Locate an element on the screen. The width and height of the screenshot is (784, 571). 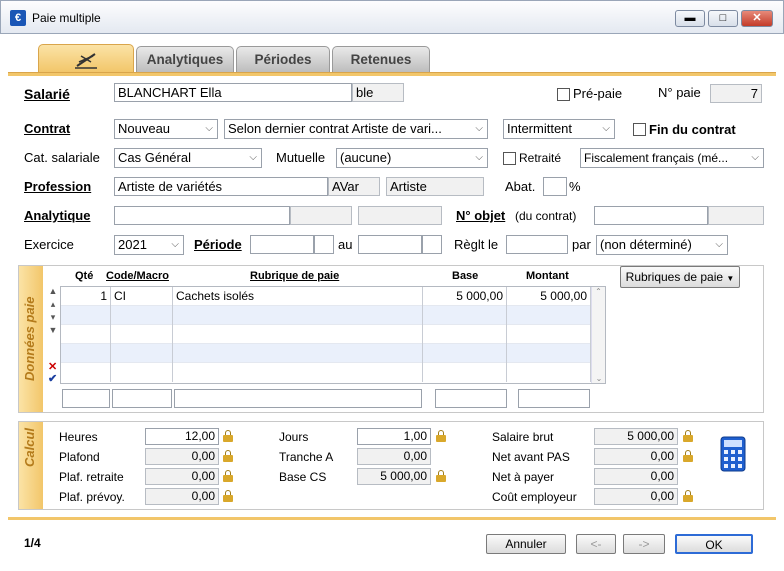
next-button: -> is located at coordinates (644, 544).